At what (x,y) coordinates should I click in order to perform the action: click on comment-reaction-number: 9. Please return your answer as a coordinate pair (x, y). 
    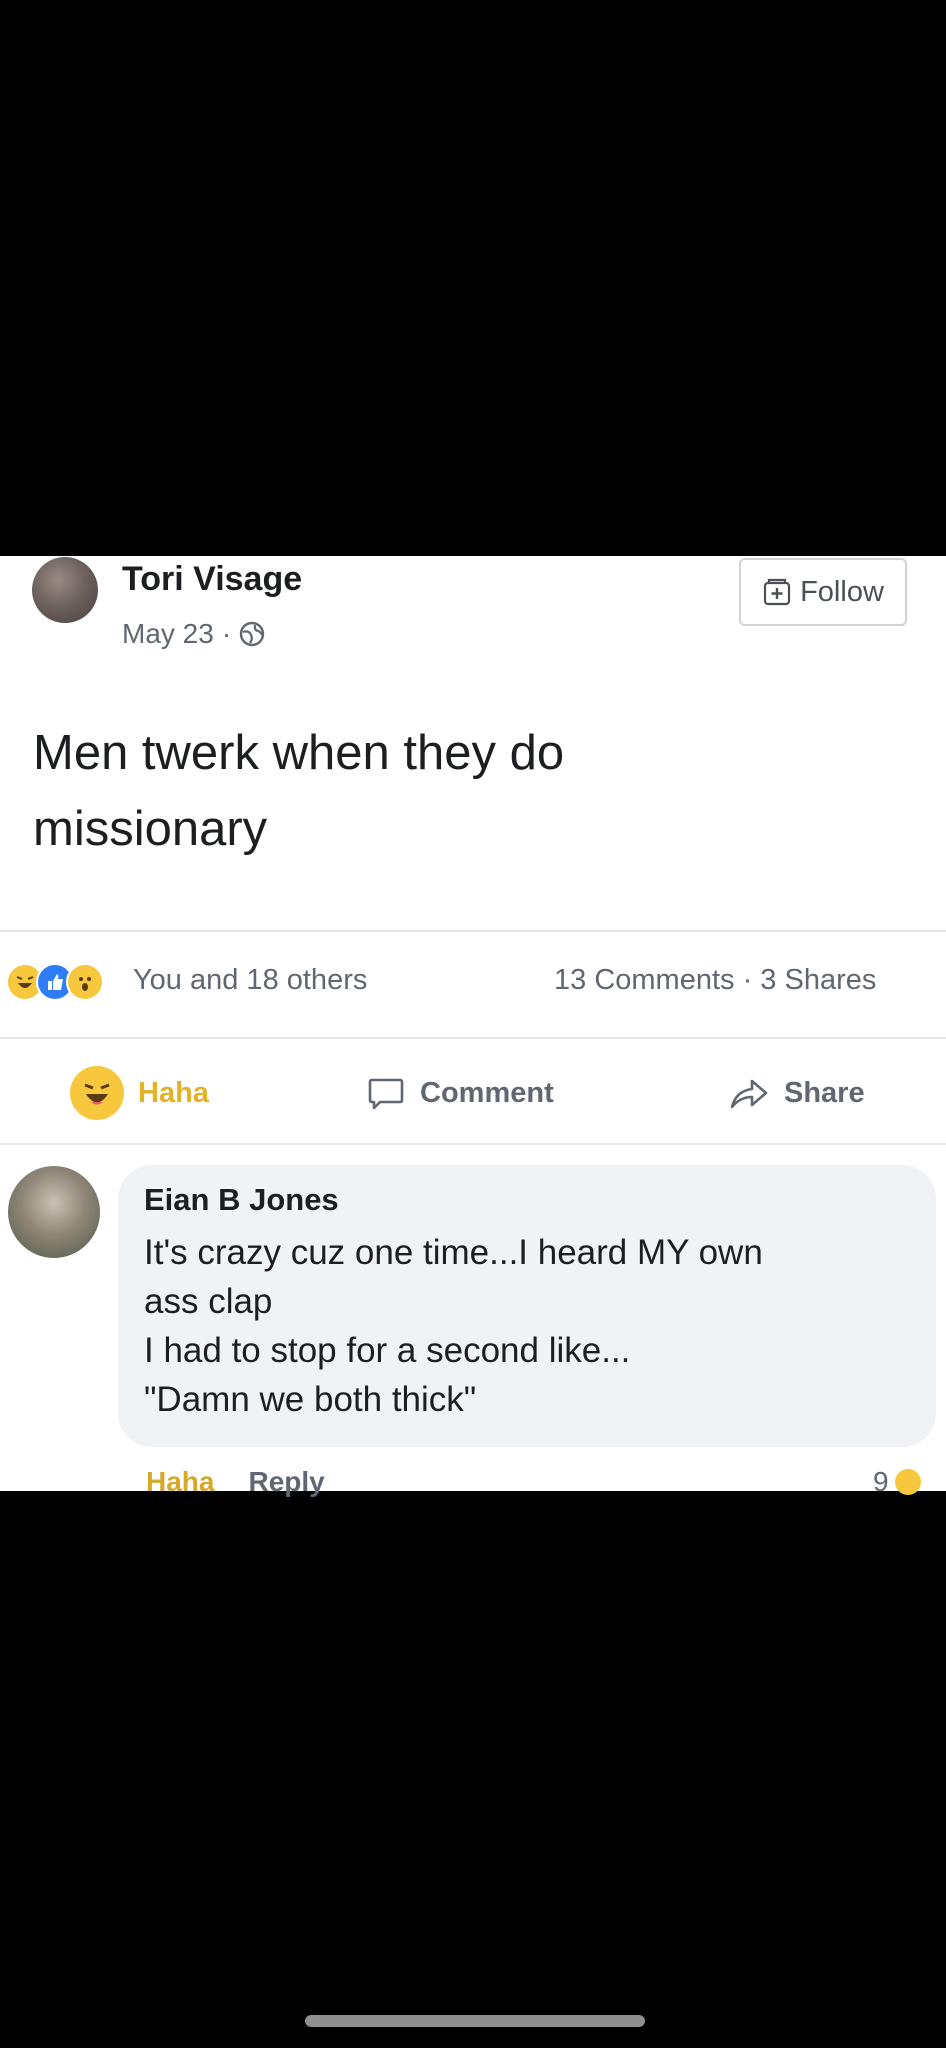
    Looking at the image, I should click on (881, 1481).